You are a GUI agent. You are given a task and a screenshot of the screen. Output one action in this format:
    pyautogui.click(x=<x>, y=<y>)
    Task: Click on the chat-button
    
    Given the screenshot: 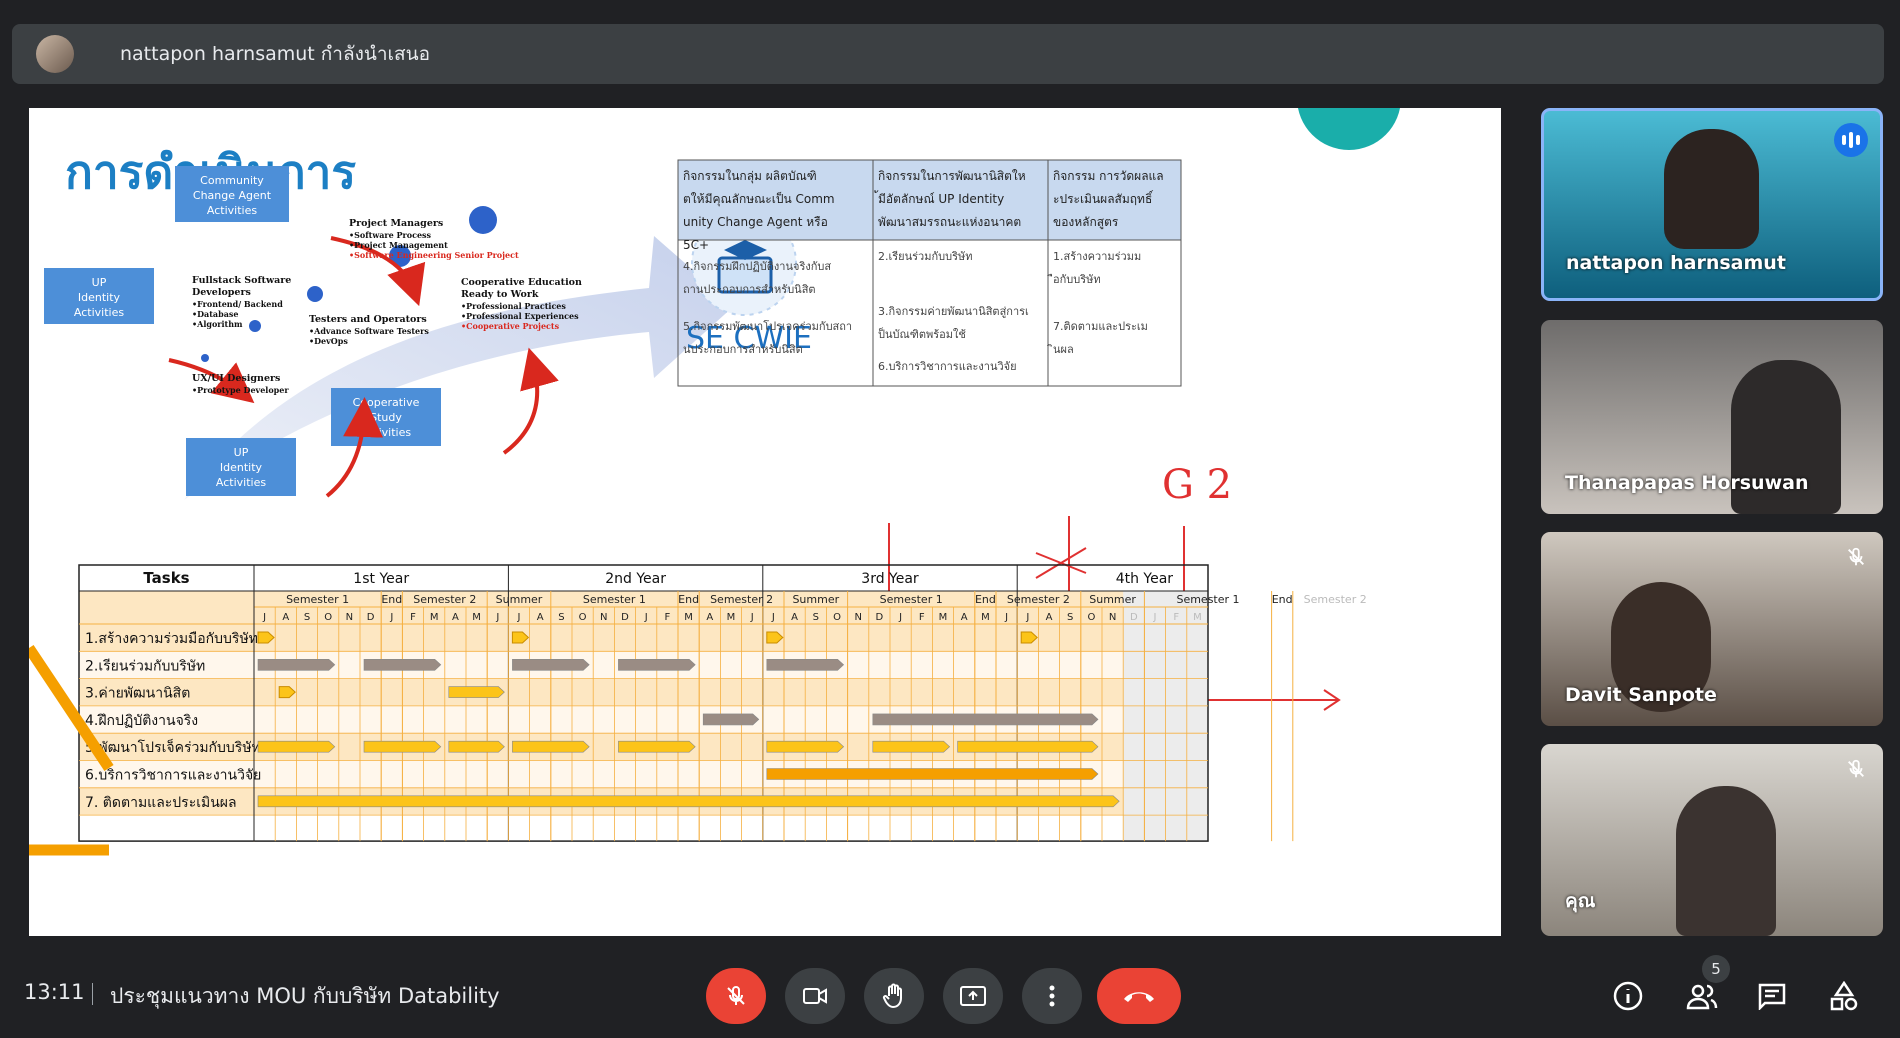 What is the action you would take?
    pyautogui.click(x=1772, y=996)
    